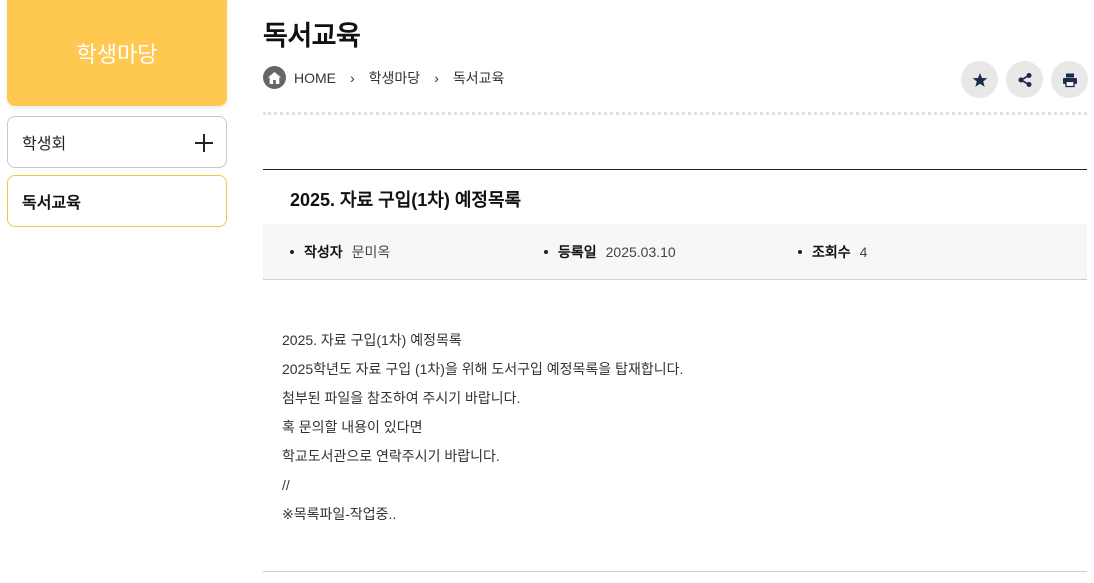 The width and height of the screenshot is (1094, 583). I want to click on body-line: //, so click(286, 485).